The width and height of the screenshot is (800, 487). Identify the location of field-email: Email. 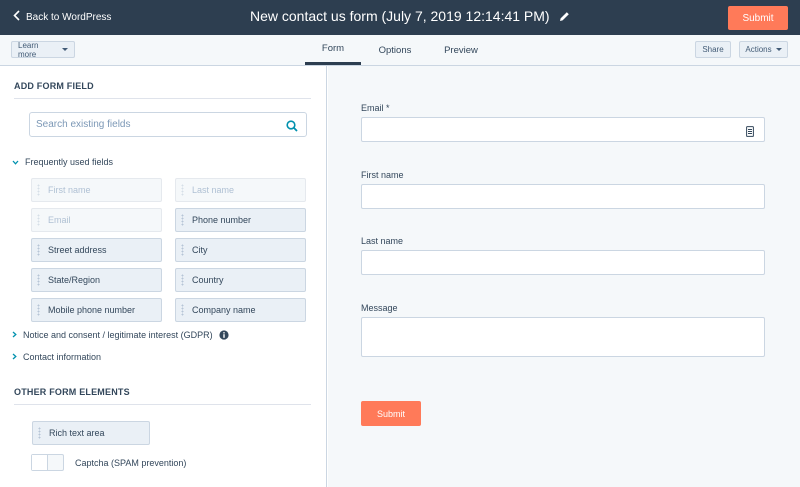
(96, 220).